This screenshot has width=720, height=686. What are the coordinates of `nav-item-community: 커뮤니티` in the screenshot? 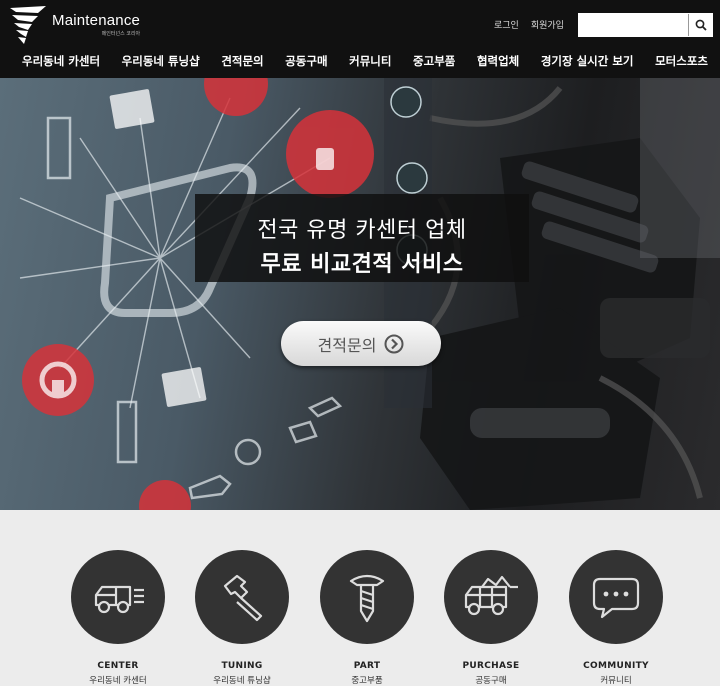 It's located at (370, 65).